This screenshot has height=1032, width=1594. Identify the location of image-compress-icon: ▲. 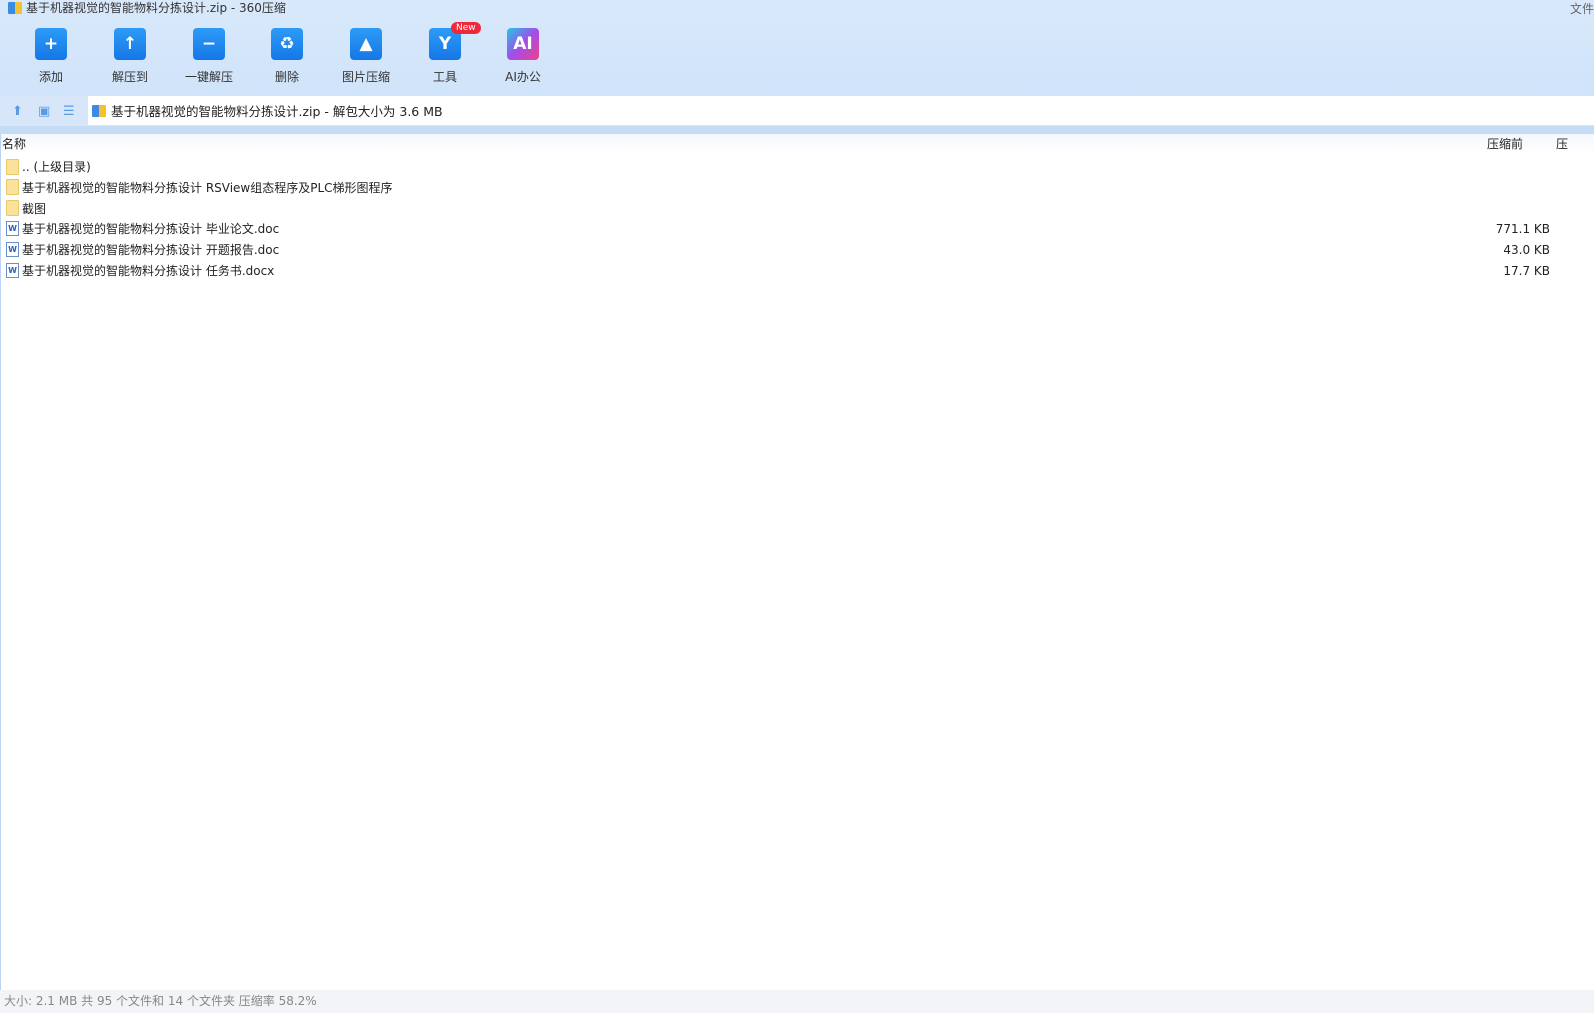
(366, 44).